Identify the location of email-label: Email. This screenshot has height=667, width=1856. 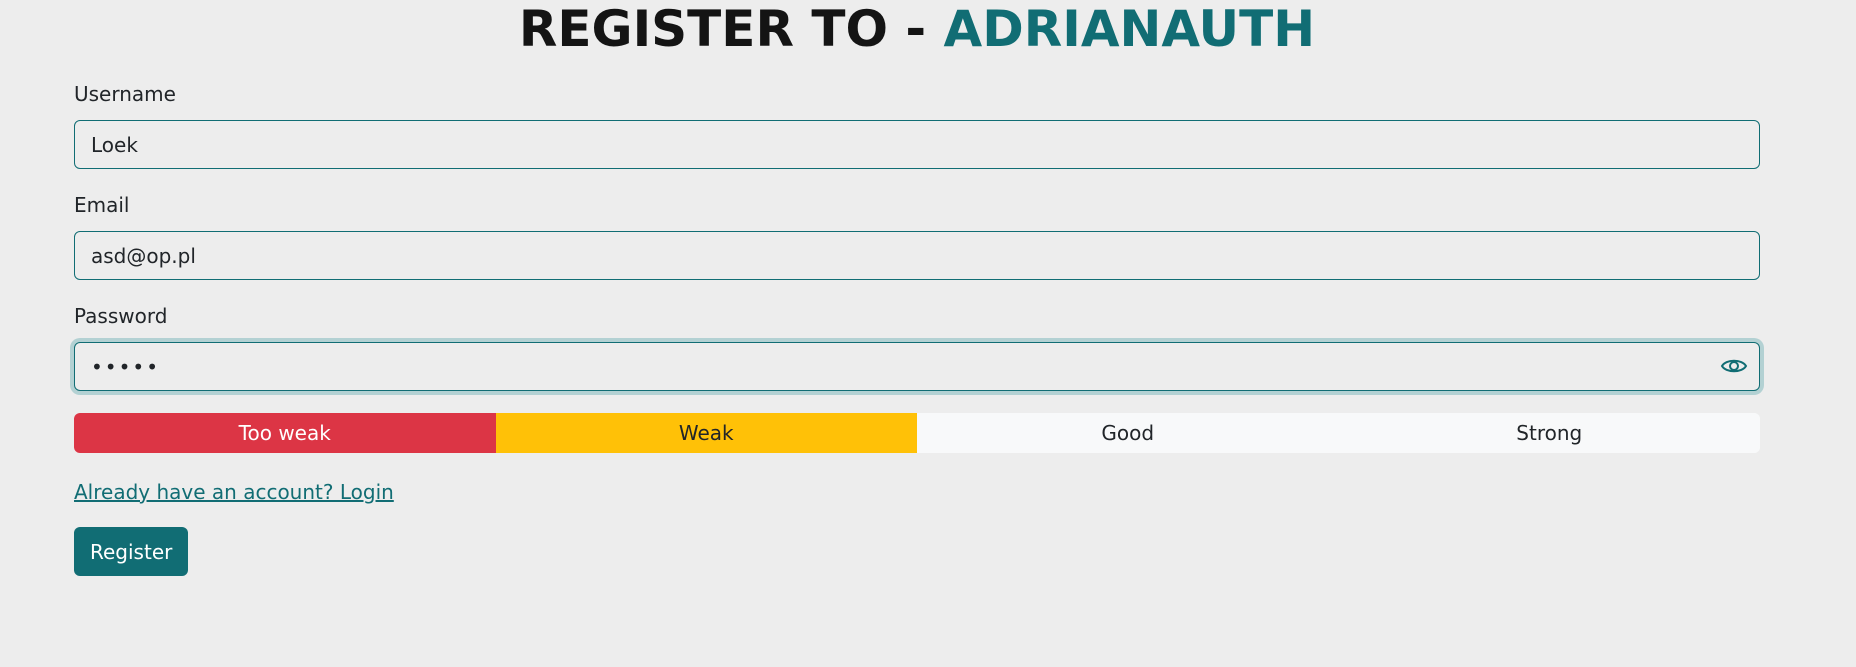
(102, 205).